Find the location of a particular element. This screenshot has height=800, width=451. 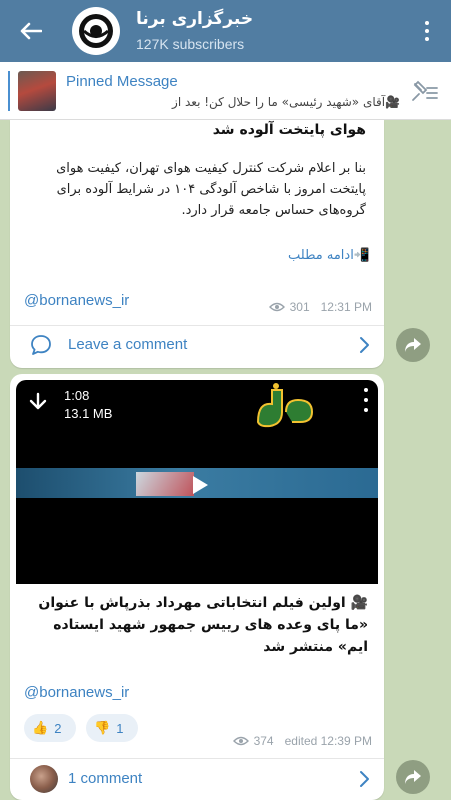

pinned-label: Pinned Message is located at coordinates (122, 81).